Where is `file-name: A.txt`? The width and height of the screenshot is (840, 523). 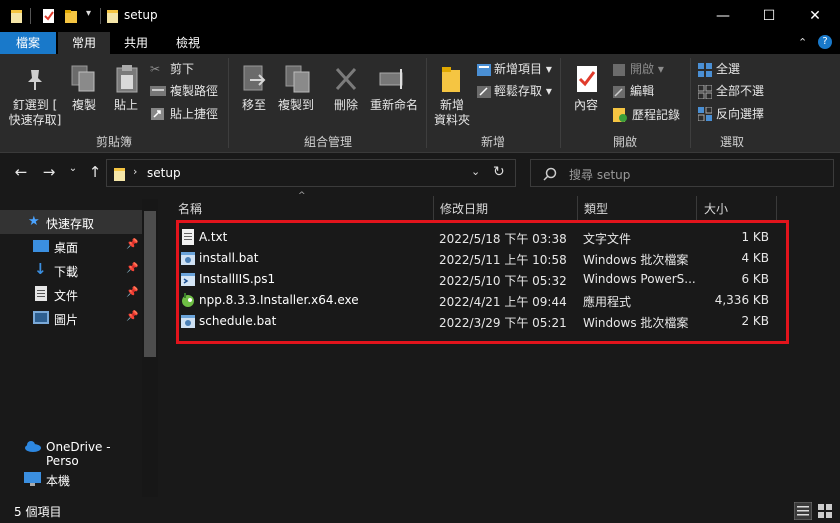
file-name: A.txt is located at coordinates (213, 237).